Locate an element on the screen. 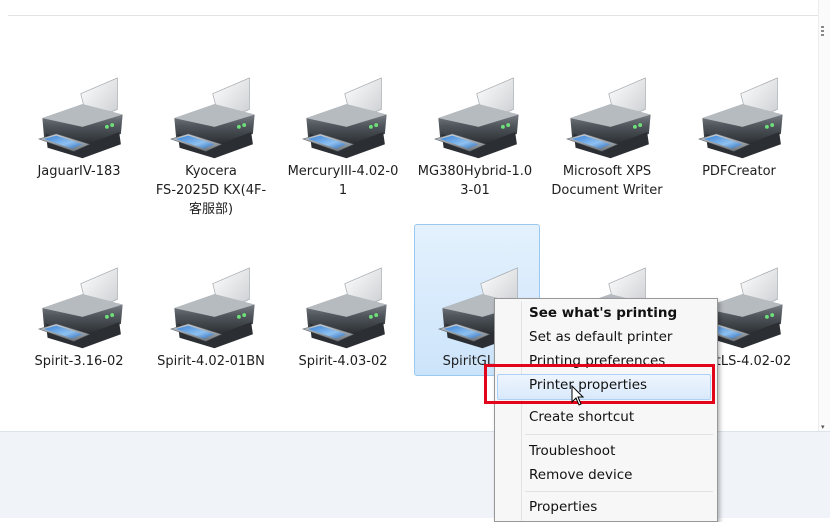 The height and width of the screenshot is (522, 830). menu-item-set-default-printer: Set as default printer is located at coordinates (600, 337).